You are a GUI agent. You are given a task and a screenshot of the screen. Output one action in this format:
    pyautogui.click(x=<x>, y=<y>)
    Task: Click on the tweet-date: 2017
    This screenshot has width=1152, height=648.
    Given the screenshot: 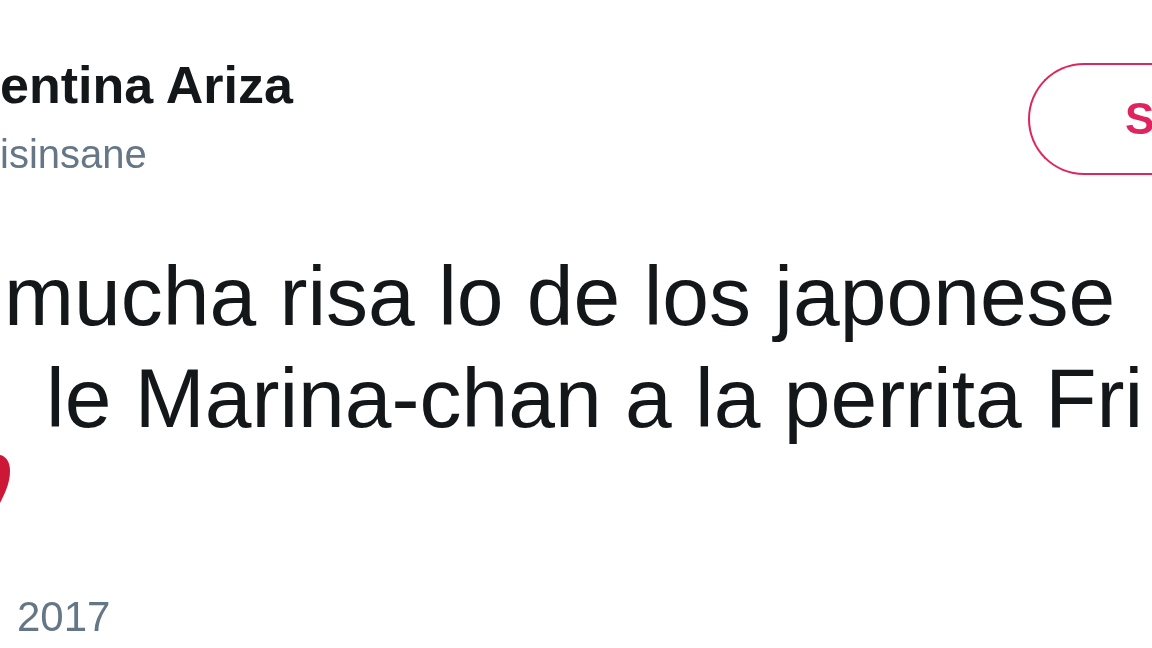 What is the action you would take?
    pyautogui.click(x=64, y=617)
    